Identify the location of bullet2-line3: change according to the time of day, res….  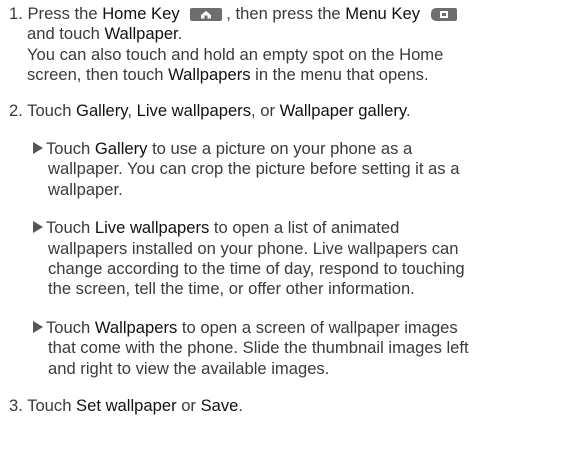
(256, 268).